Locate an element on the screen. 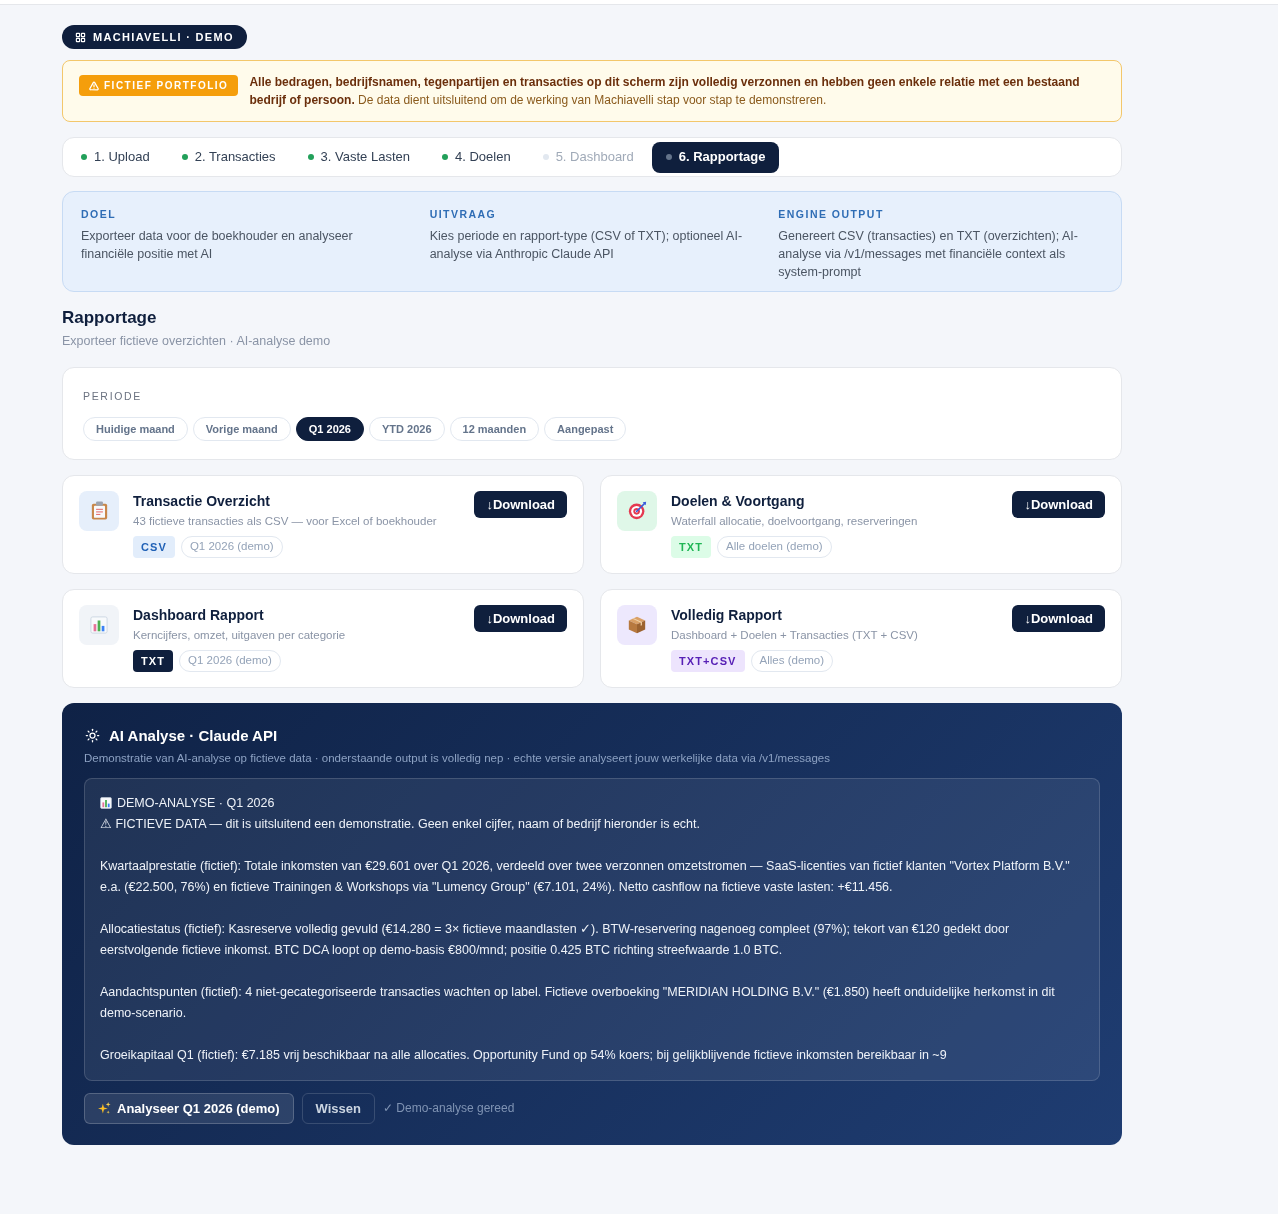 Image resolution: width=1278 pixels, height=1214 pixels. info-text: Kies periode en rapport-type (CSV of TXT); optioneel AI-analyse via Anthropic Claude API is located at coordinates (586, 245).